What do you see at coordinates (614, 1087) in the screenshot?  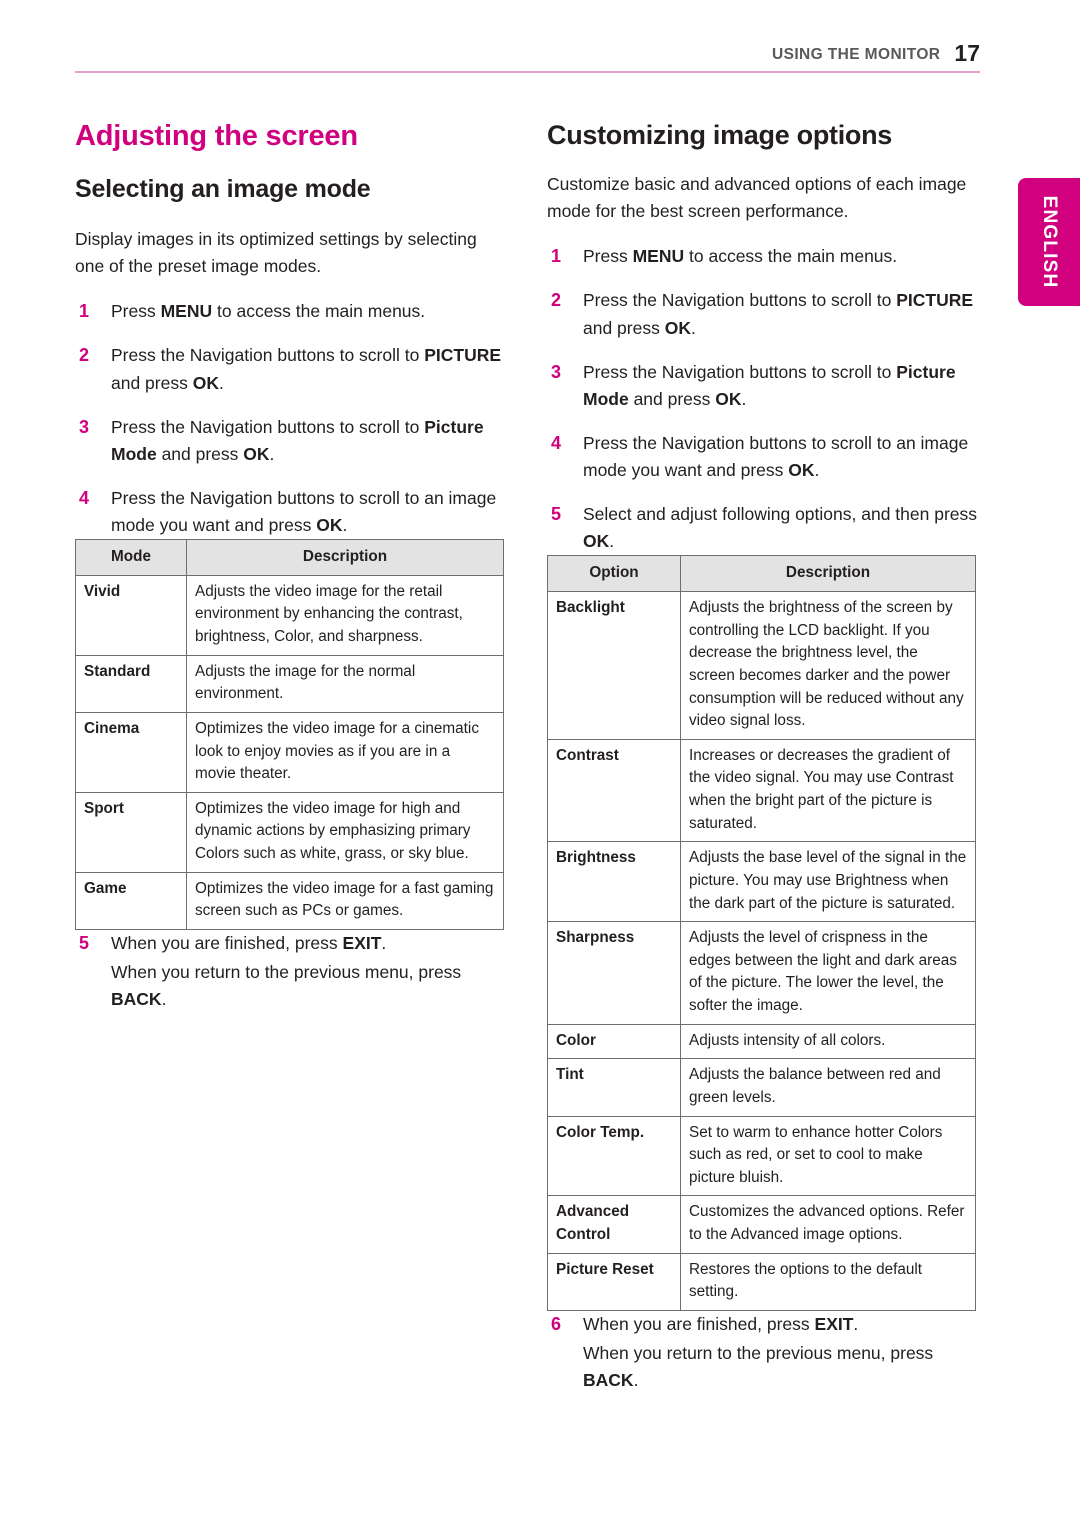 I see `row-key: Tint` at bounding box center [614, 1087].